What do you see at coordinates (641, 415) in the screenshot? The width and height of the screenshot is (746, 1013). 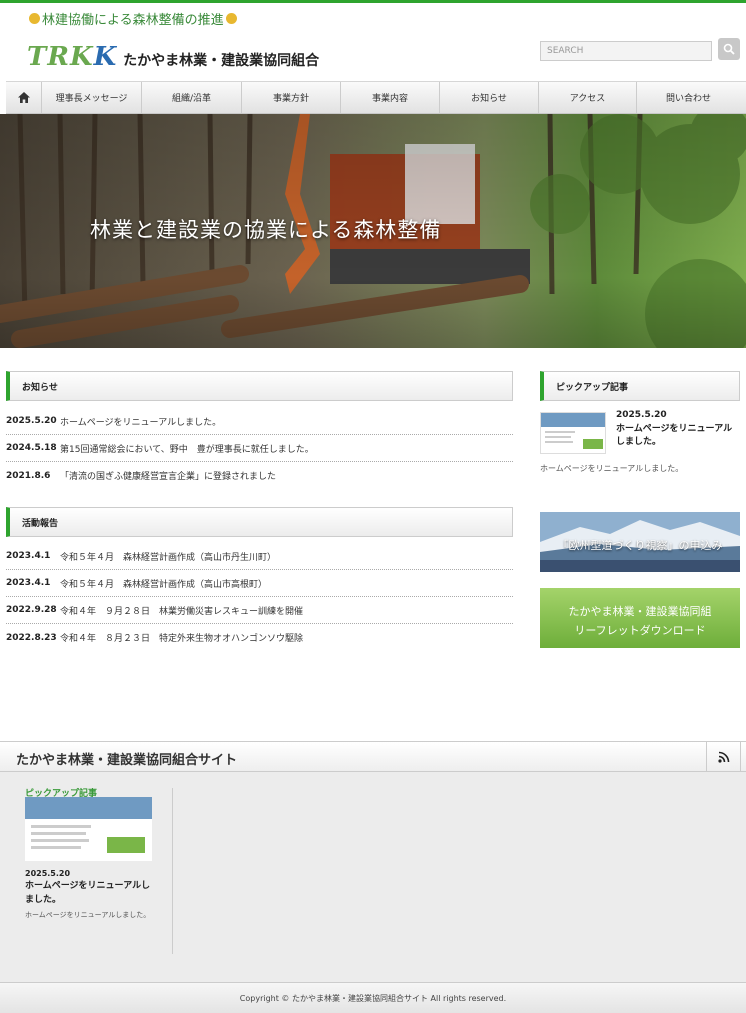 I see `pickup-date: 2025.5.20` at bounding box center [641, 415].